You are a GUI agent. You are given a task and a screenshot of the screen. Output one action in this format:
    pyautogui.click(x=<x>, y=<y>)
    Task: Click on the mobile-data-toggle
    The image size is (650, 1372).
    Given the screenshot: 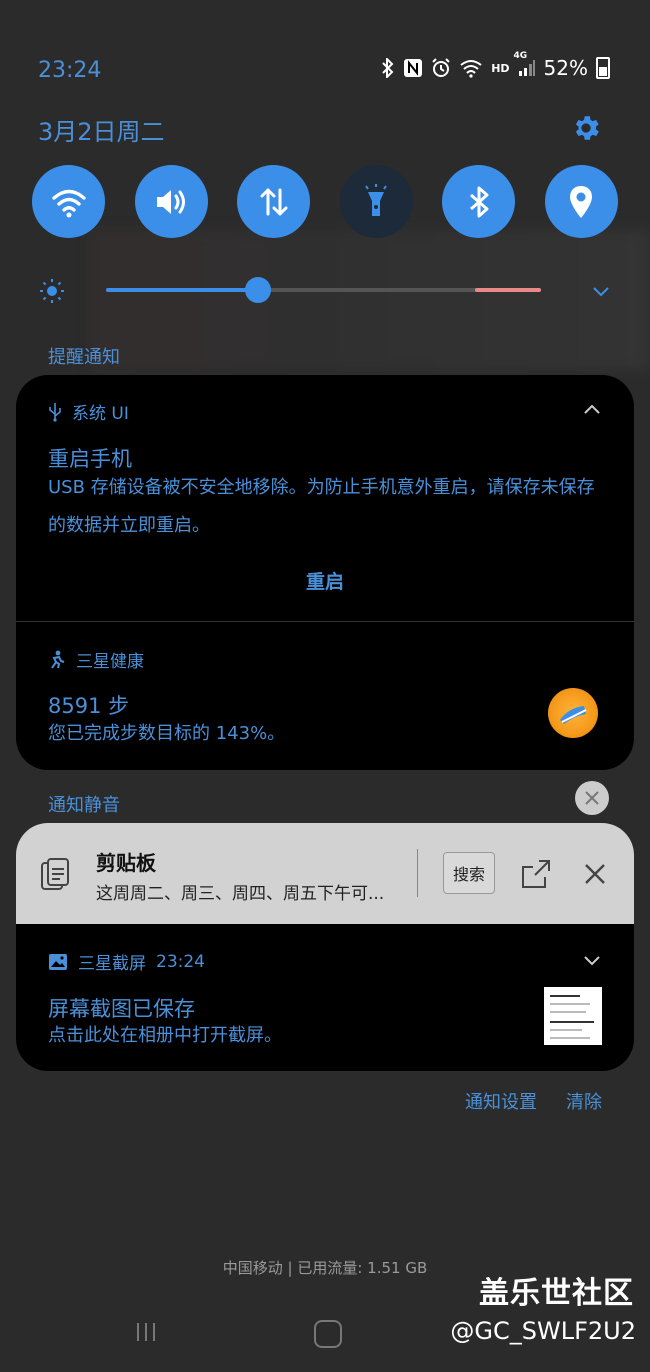 What is the action you would take?
    pyautogui.click(x=274, y=201)
    